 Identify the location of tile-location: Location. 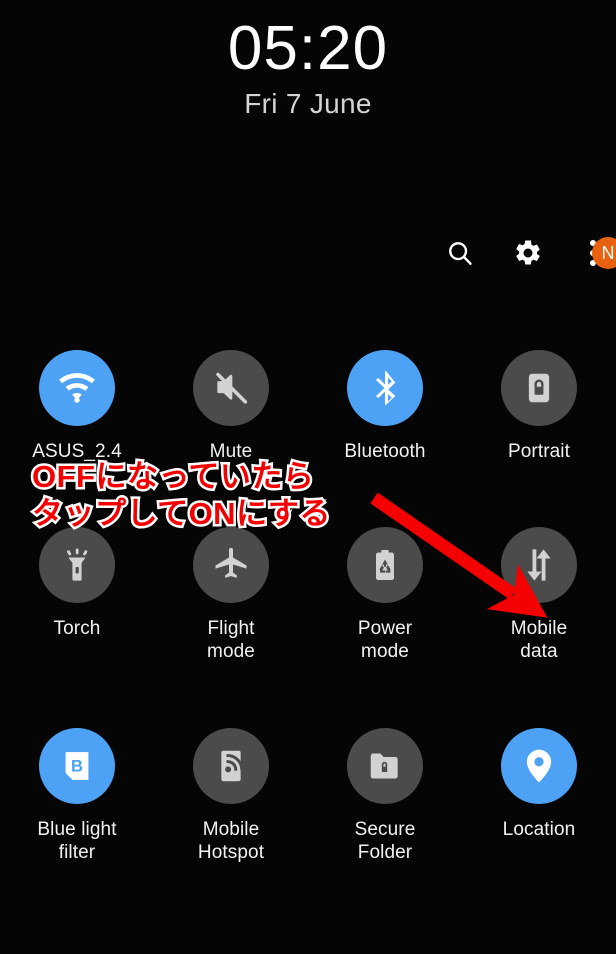
(539, 795).